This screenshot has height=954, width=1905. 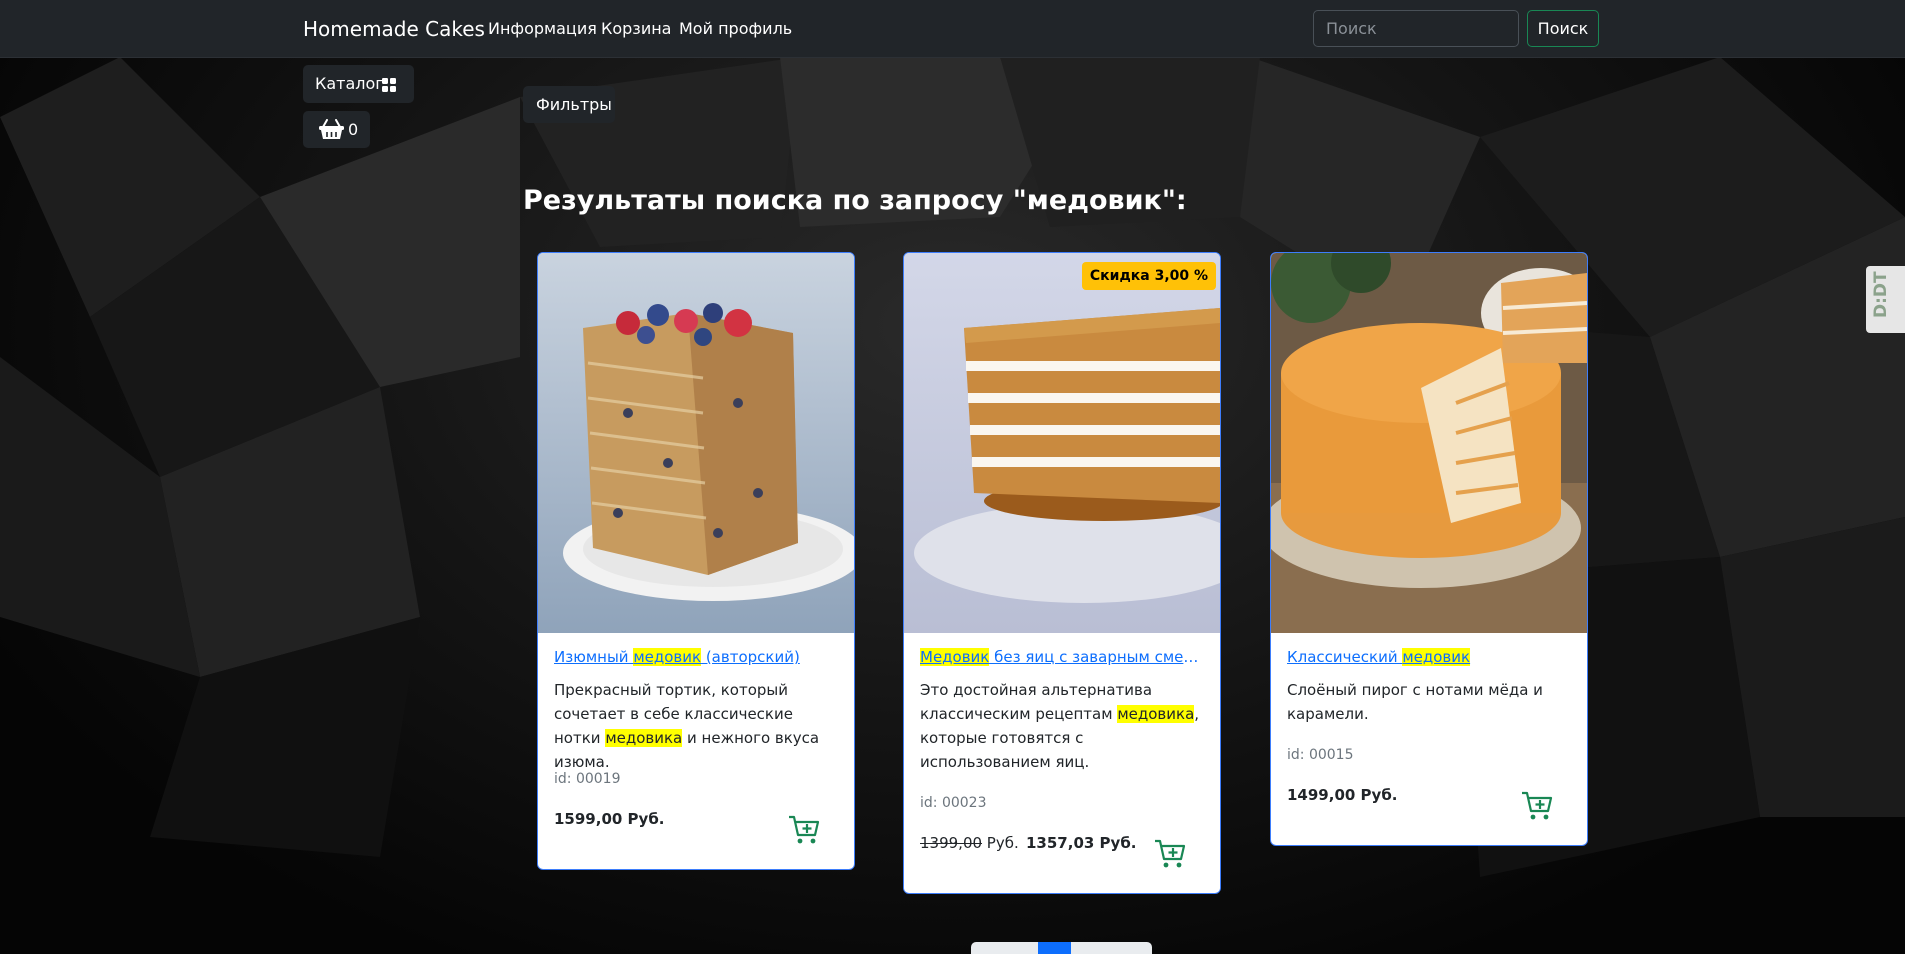 I want to click on product-id: id: 00023, so click(x=953, y=803).